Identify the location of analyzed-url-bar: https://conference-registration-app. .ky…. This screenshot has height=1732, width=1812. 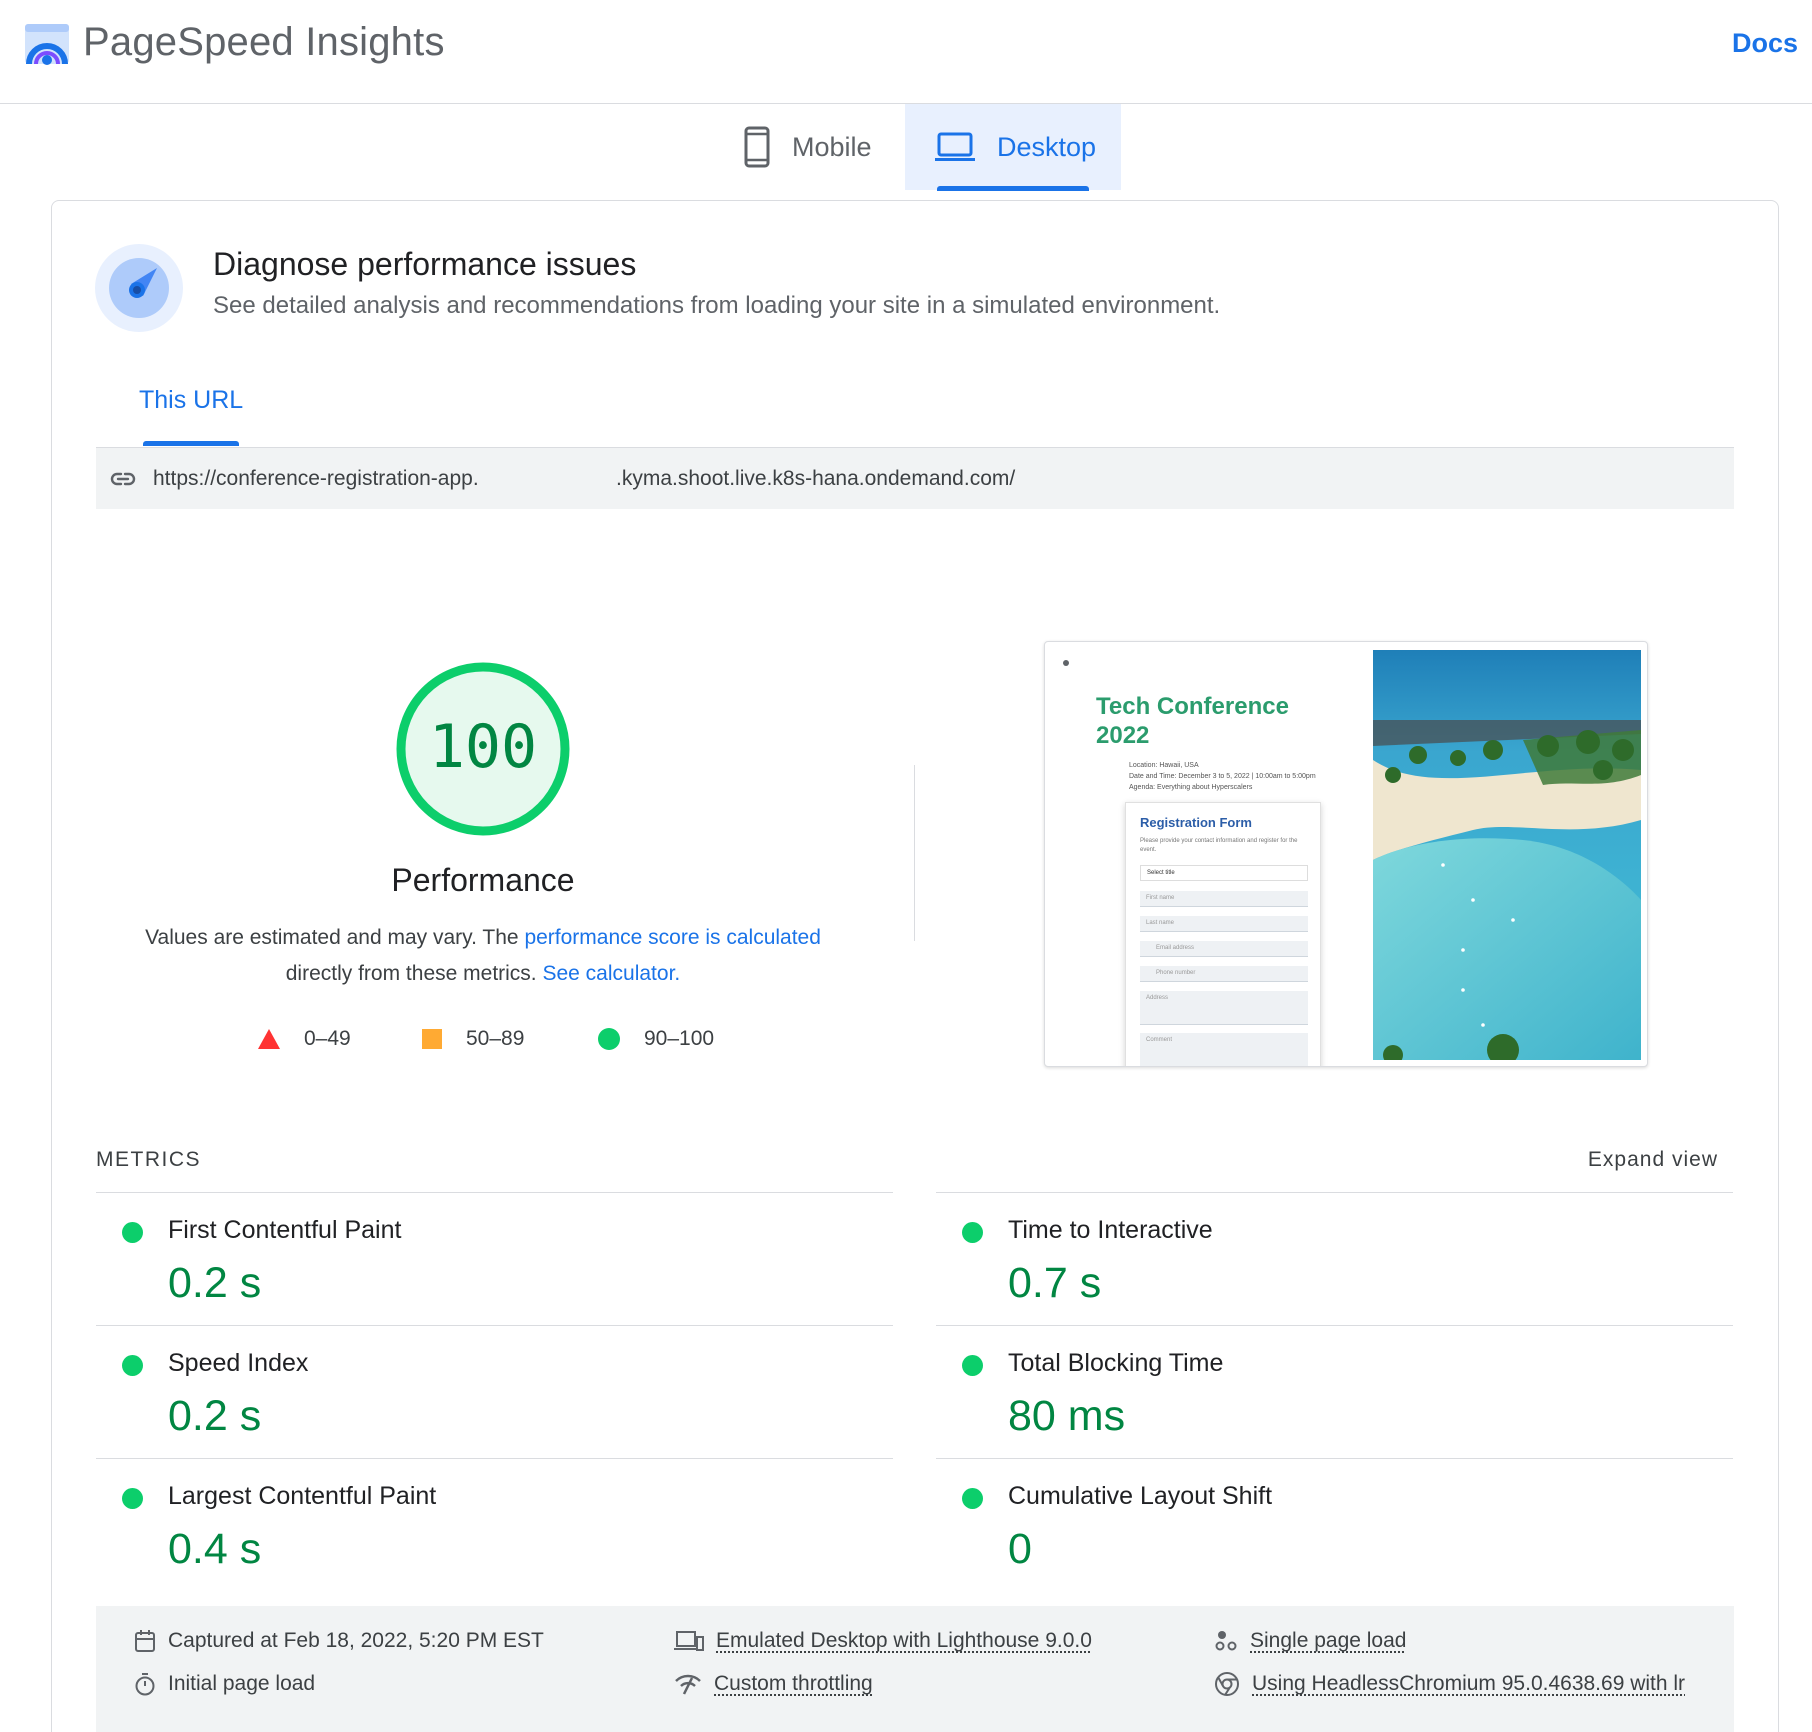
(915, 478).